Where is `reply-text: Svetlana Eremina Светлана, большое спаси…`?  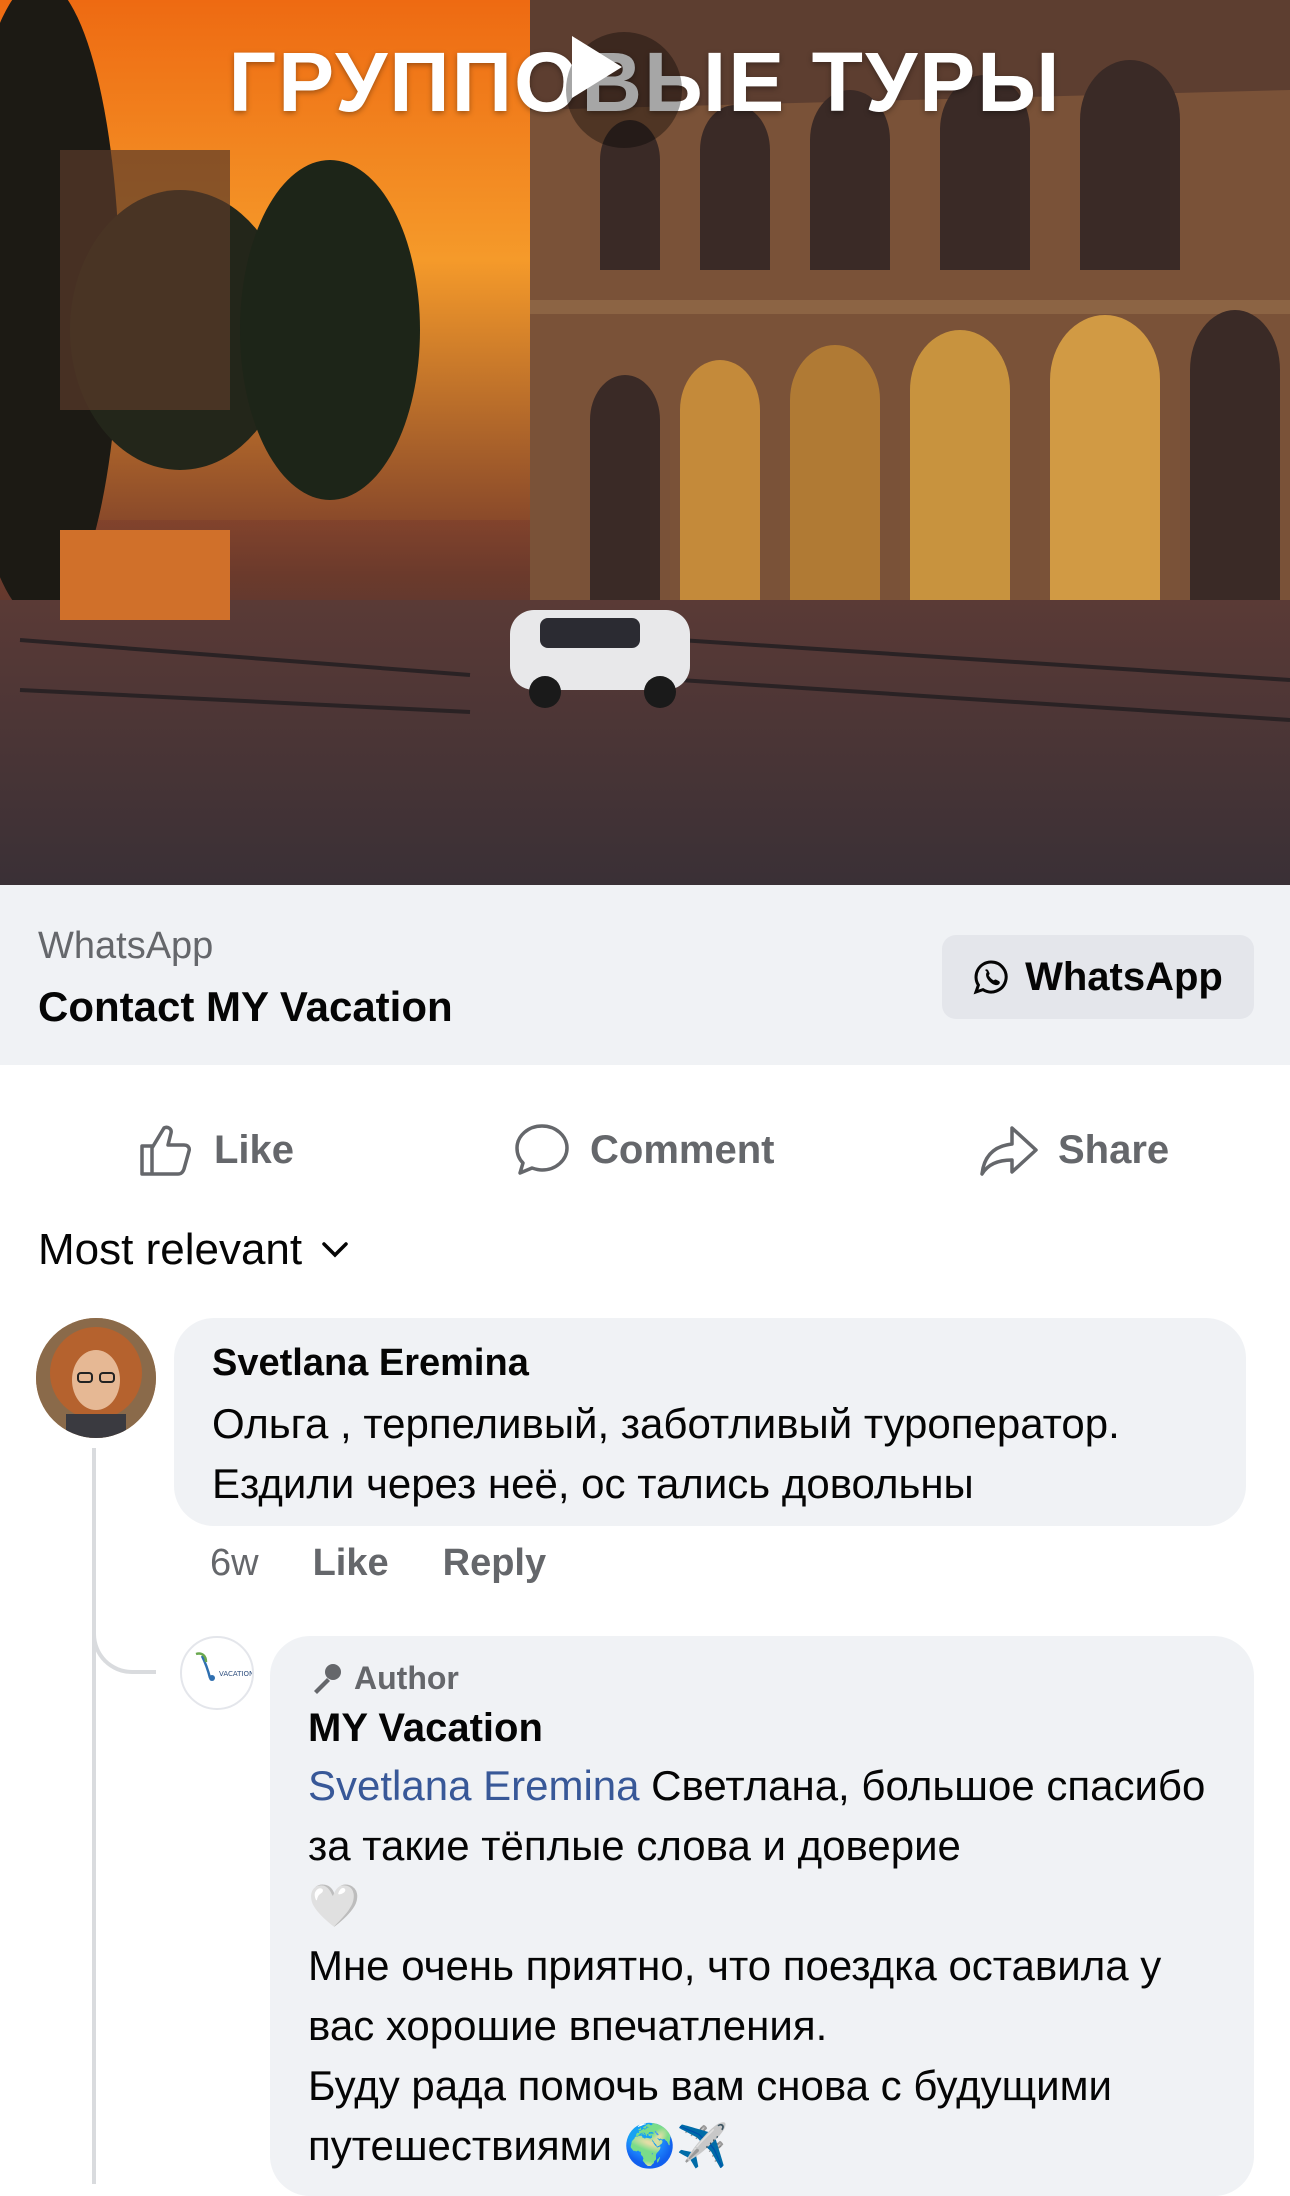
reply-text: Svetlana Eremina Светлана, большое спаси… is located at coordinates (768, 1966).